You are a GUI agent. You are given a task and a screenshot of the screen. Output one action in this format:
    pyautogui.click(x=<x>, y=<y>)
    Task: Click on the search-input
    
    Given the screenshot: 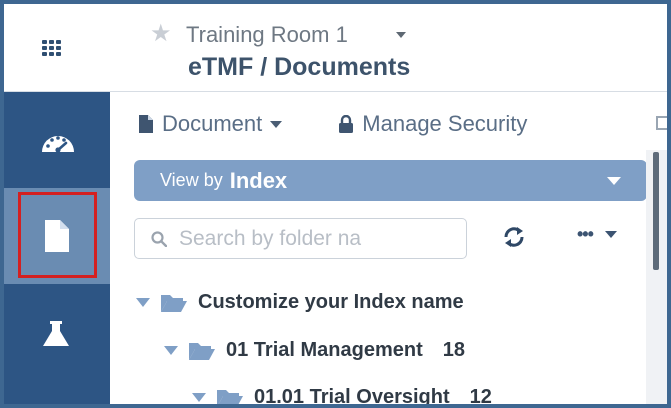 What is the action you would take?
    pyautogui.click(x=319, y=238)
    